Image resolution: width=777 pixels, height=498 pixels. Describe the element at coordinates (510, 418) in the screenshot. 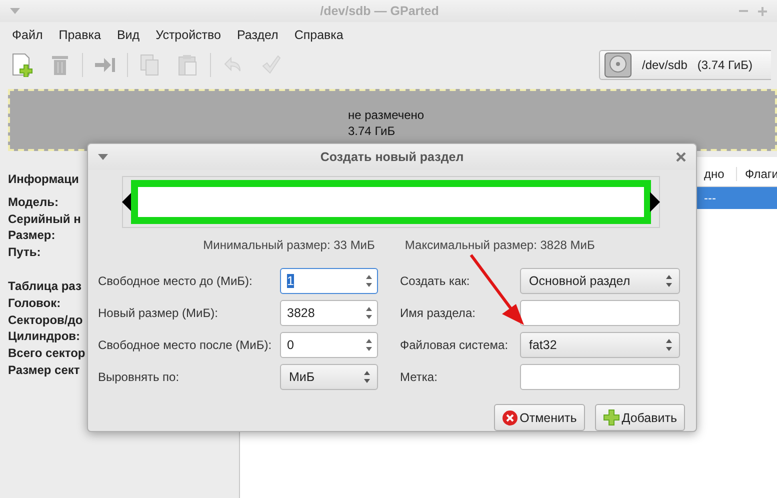

I see `cancel-icon` at that location.